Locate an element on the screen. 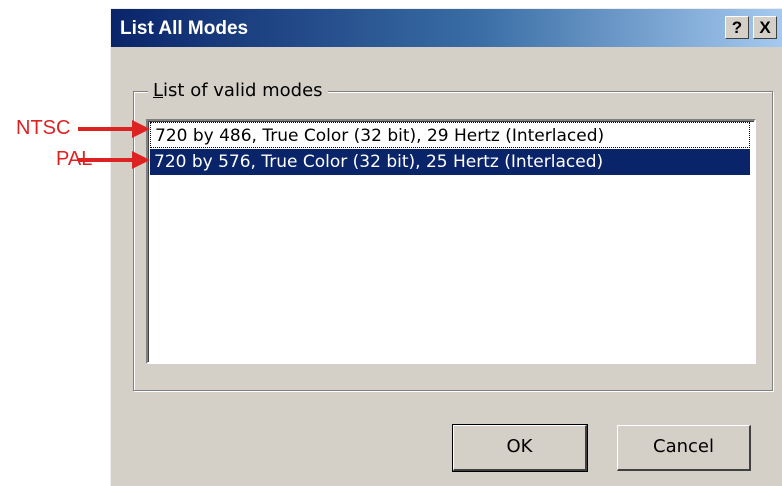 The height and width of the screenshot is (486, 782). close-icon: X is located at coordinates (765, 27).